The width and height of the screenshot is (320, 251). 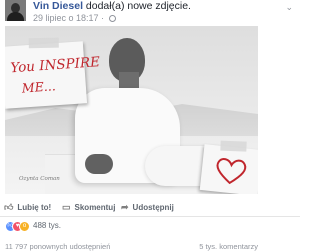 What do you see at coordinates (34, 207) in the screenshot?
I see `like-label: Lubię to!` at bounding box center [34, 207].